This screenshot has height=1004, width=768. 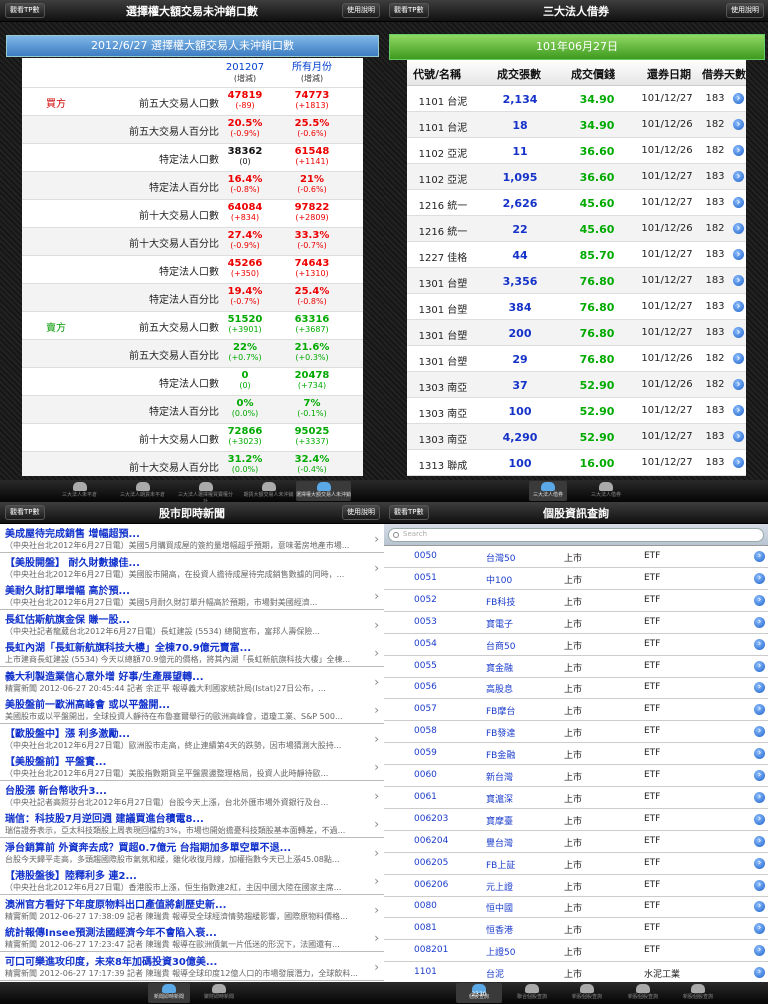 What do you see at coordinates (606, 491) in the screenshot?
I see `tab-2: 三大法人借券` at bounding box center [606, 491].